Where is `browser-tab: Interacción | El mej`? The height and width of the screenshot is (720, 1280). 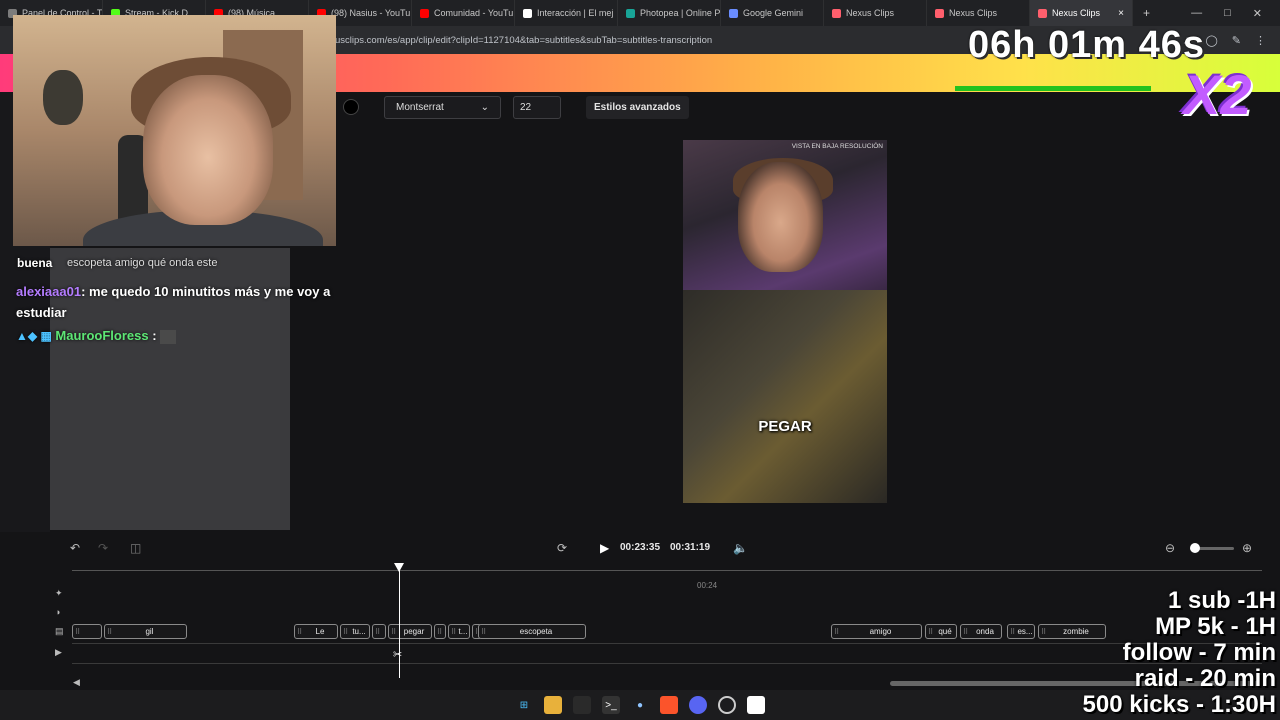
browser-tab: Interacción | El mej is located at coordinates (566, 13).